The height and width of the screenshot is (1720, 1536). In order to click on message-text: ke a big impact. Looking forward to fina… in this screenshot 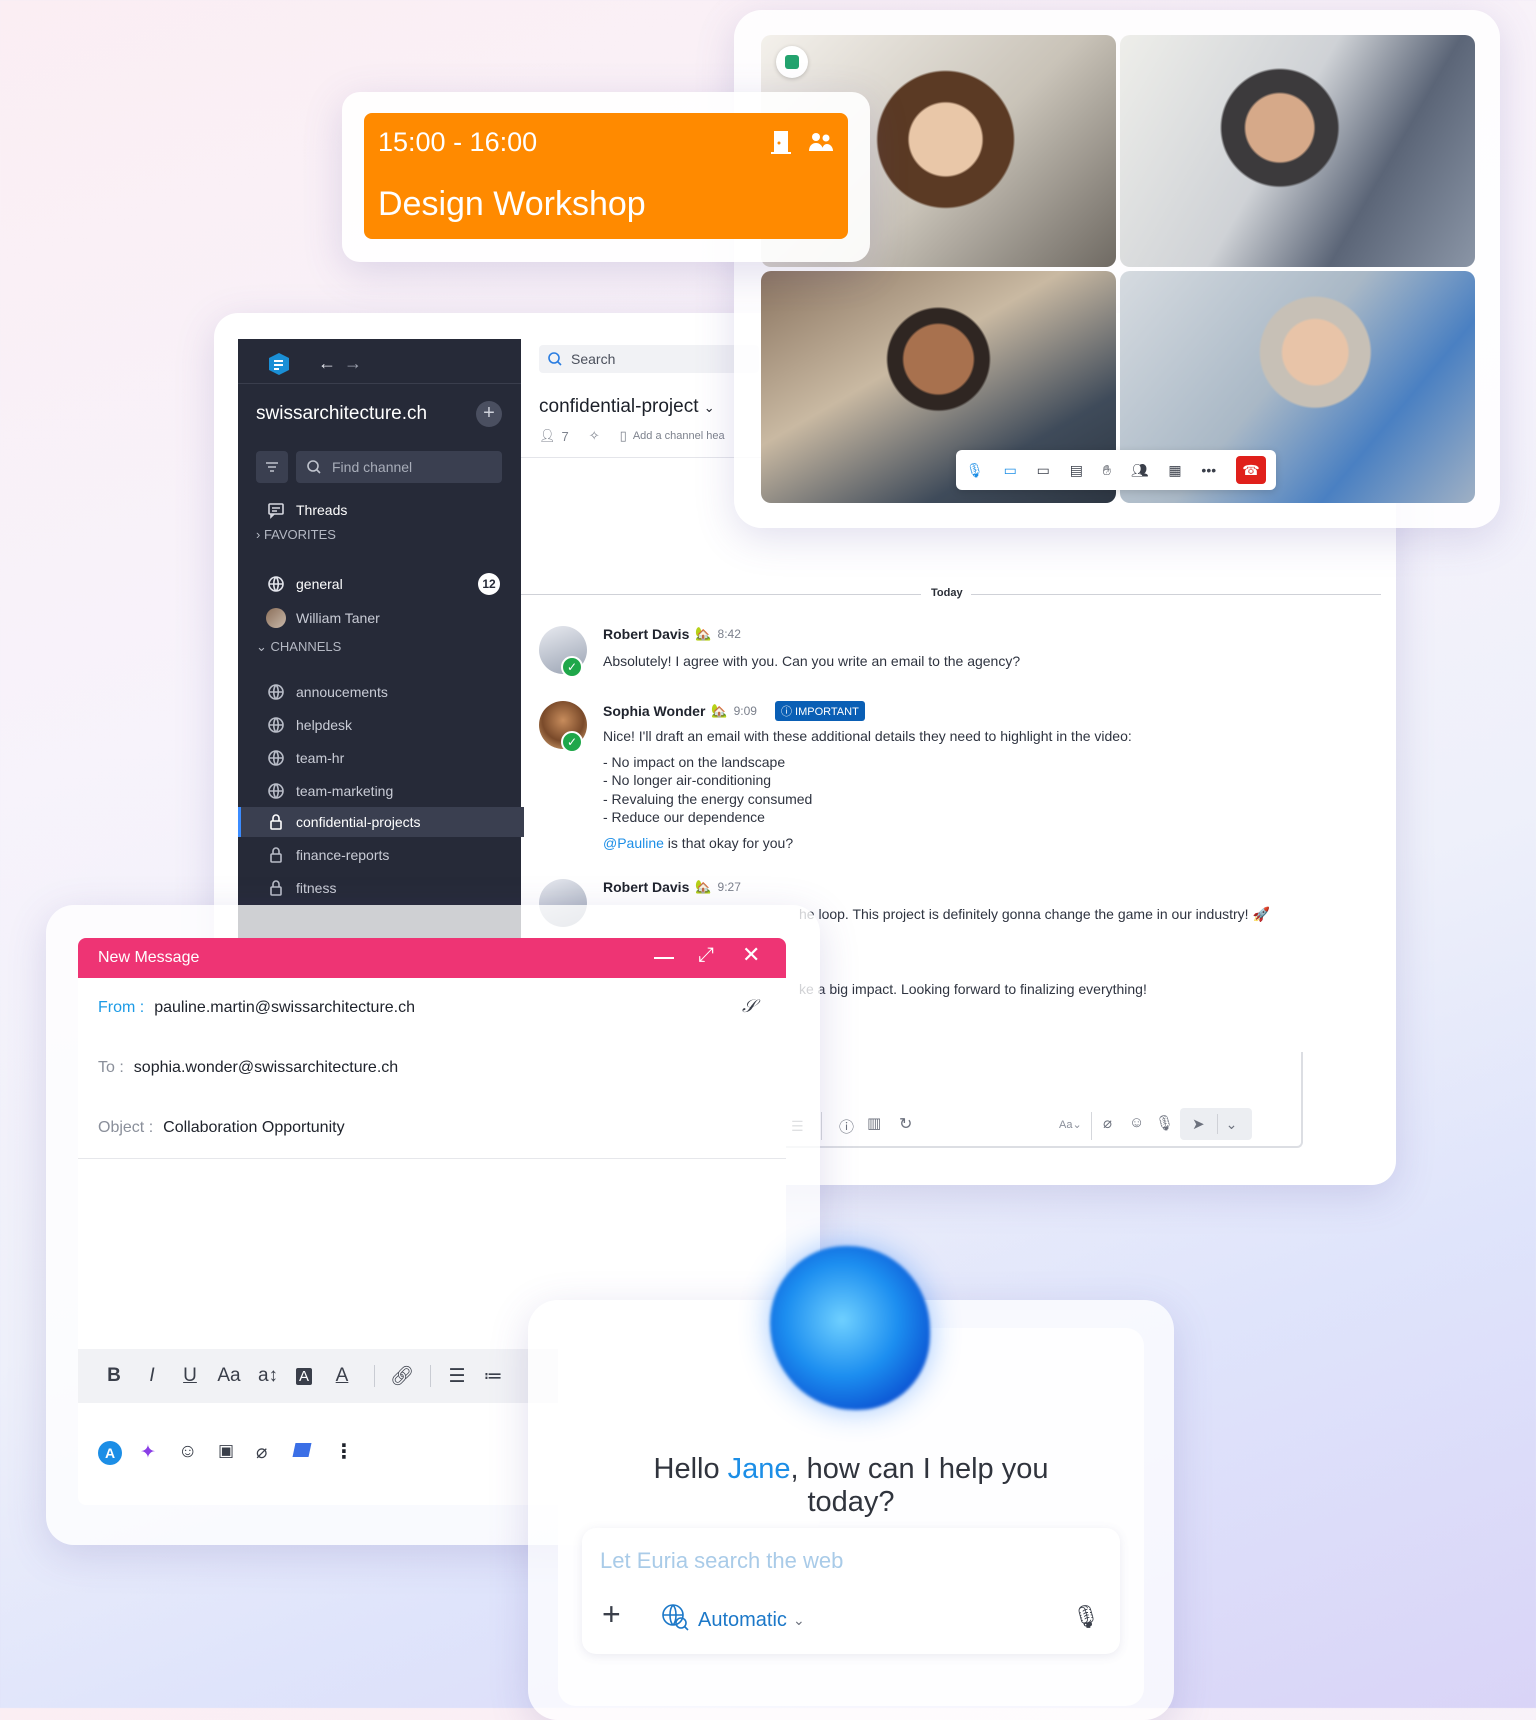, I will do `click(973, 989)`.